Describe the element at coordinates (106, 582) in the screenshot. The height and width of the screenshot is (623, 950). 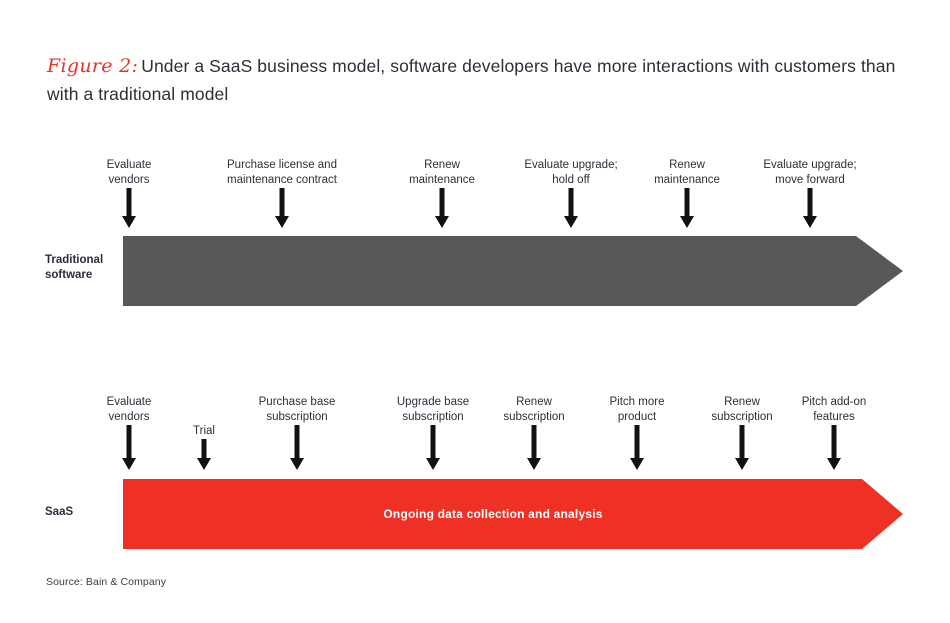
I see `source-note: Source: Bain & Company` at that location.